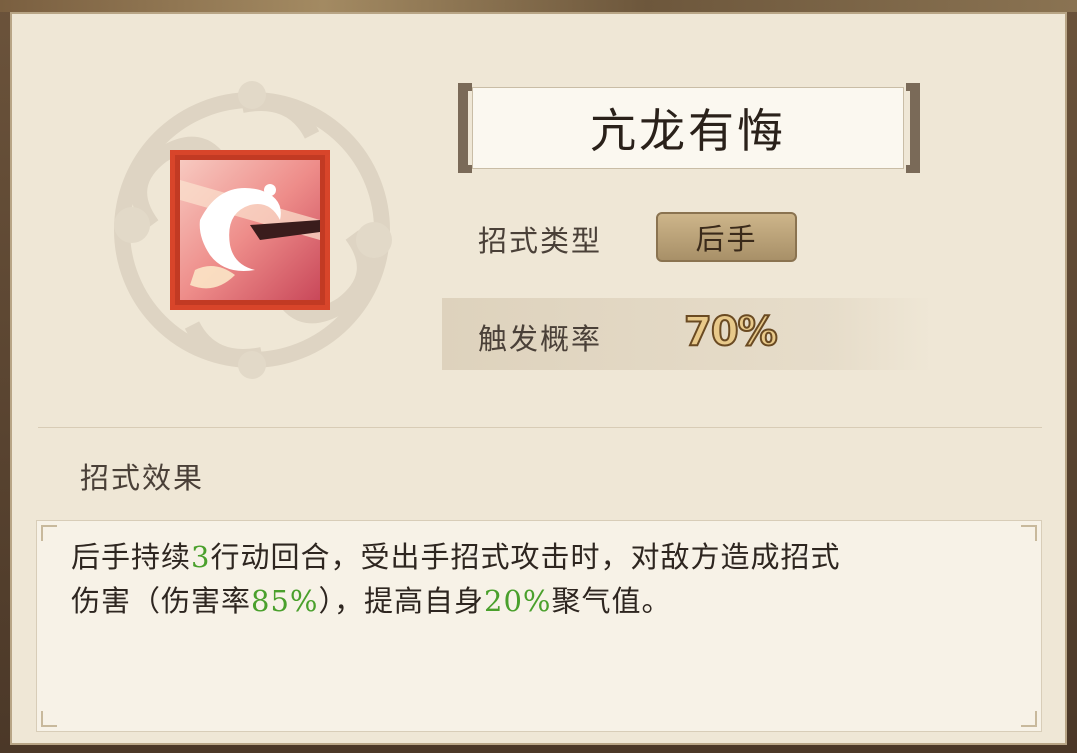  I want to click on trigger-chance-value: 70%, so click(731, 332).